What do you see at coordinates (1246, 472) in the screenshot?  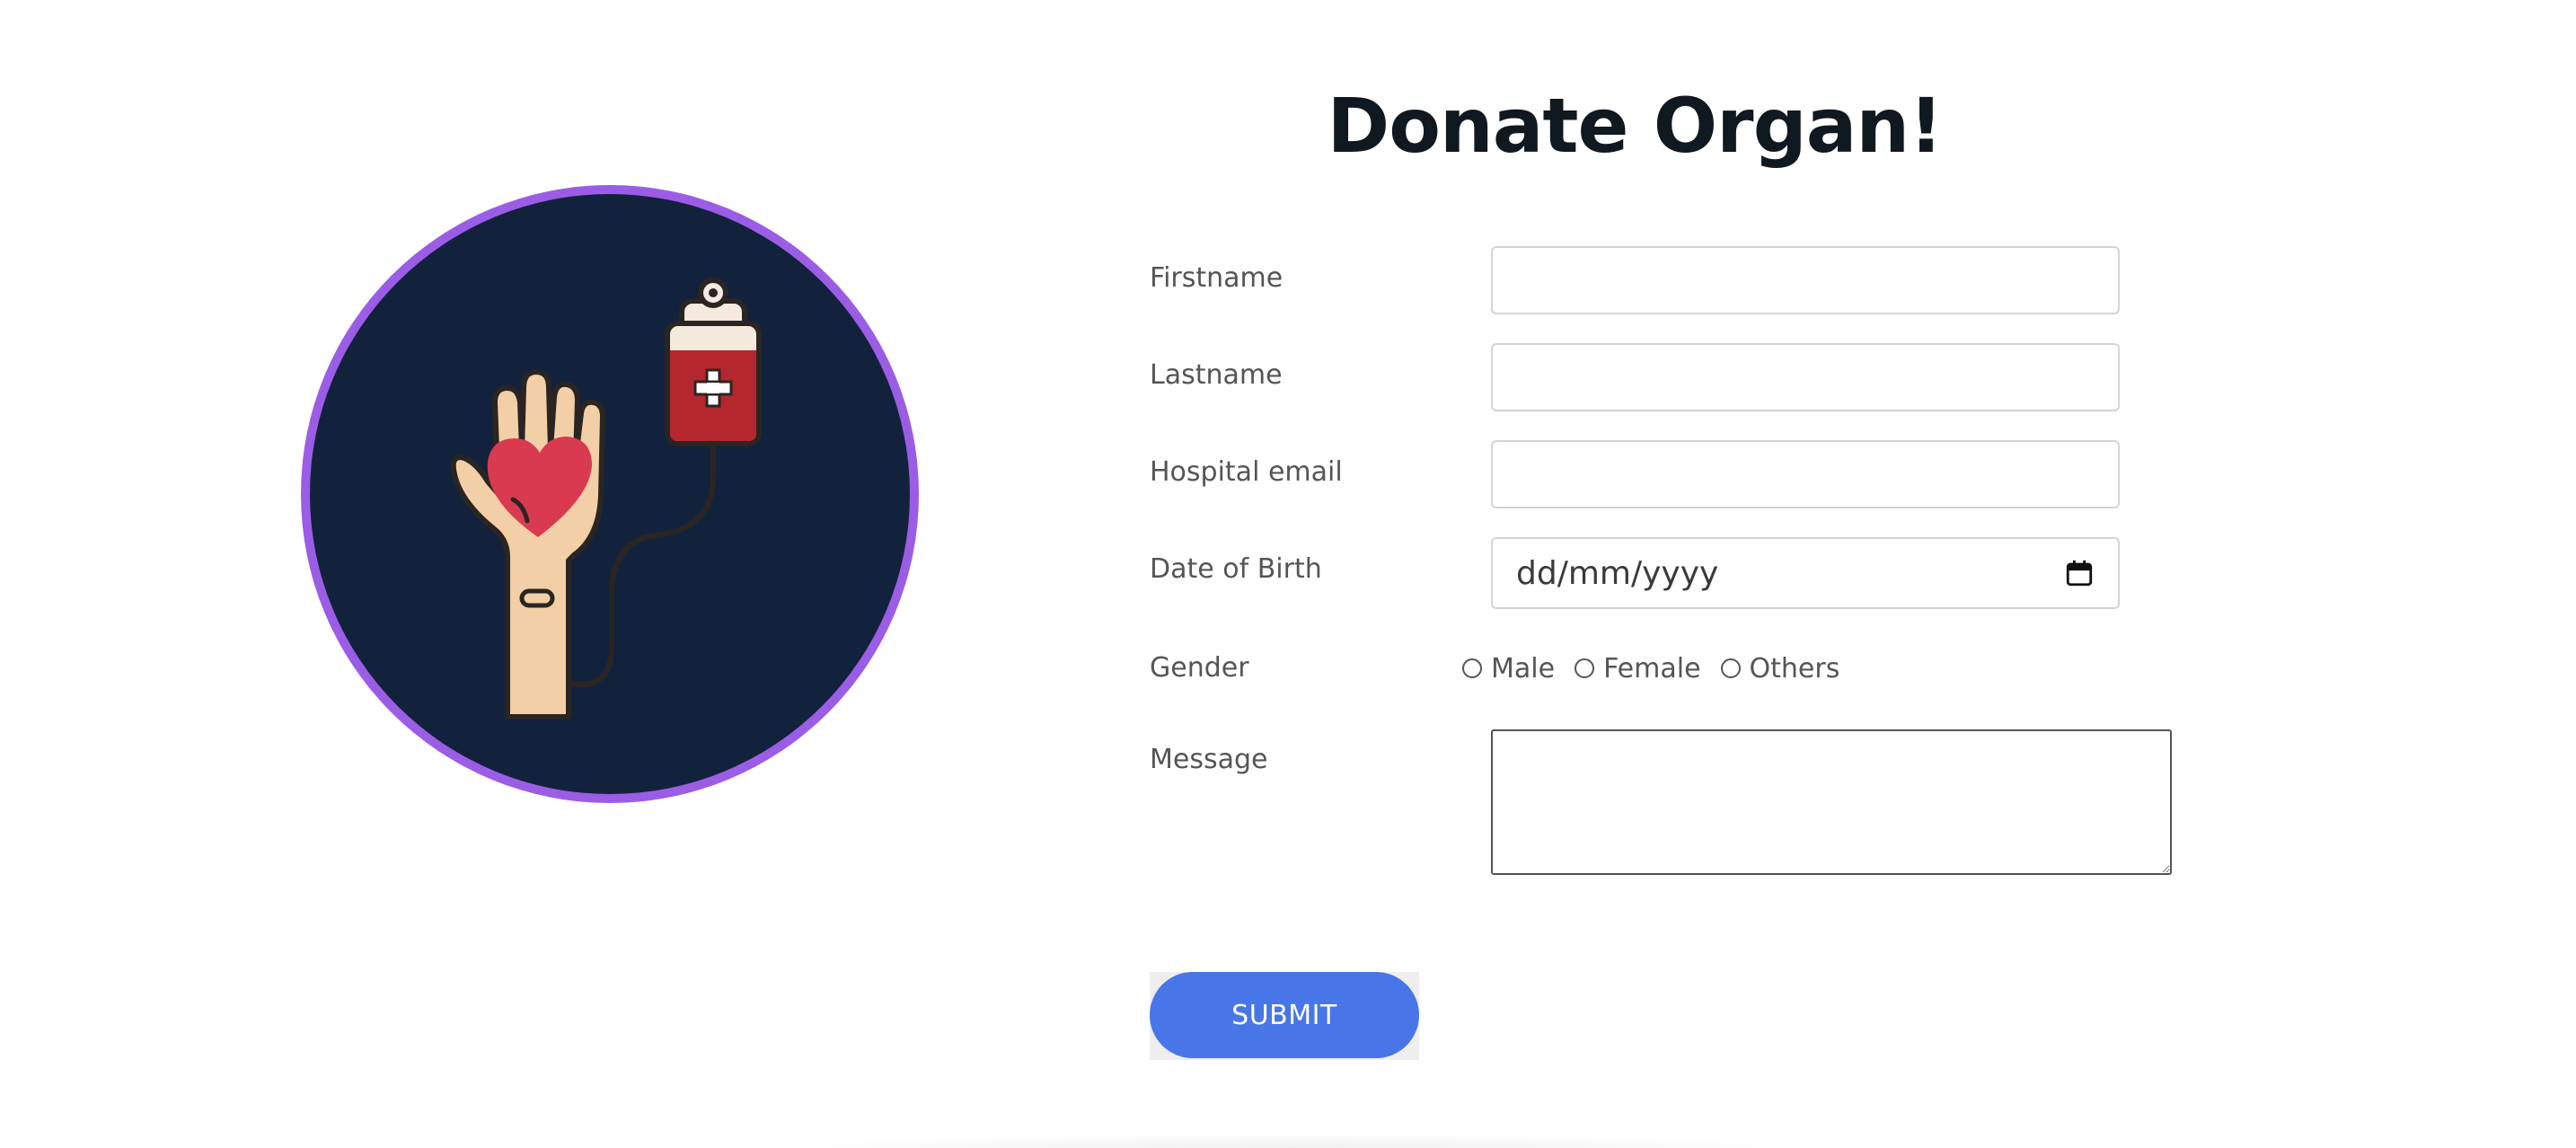 I see `hospital-email-label: Hospital email` at bounding box center [1246, 472].